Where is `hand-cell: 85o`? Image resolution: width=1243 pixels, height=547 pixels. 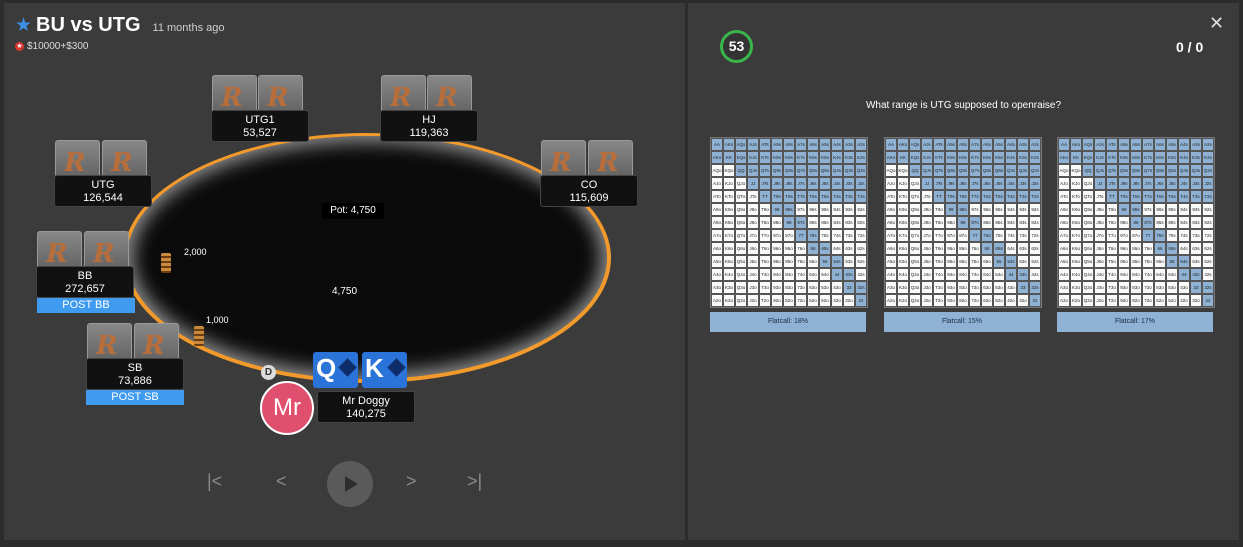
hand-cell: 85o is located at coordinates (1136, 261).